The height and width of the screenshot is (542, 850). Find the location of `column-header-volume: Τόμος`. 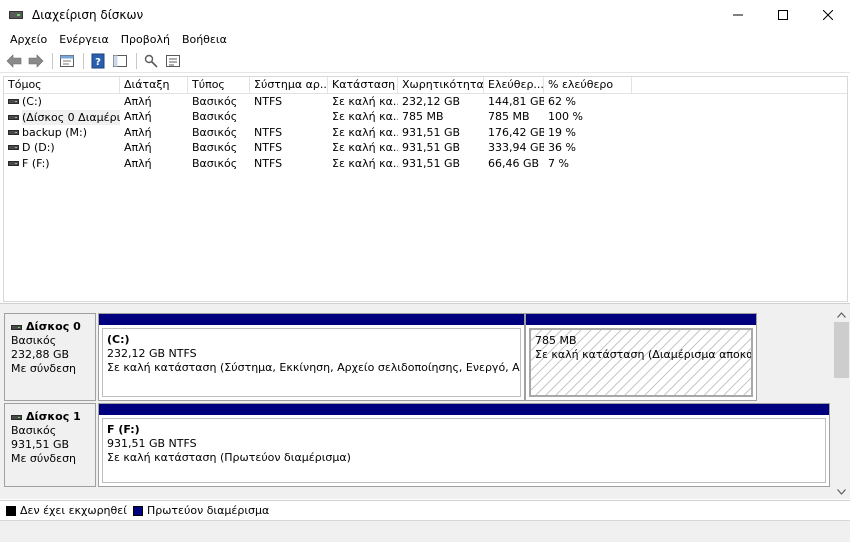

column-header-volume: Τόμος is located at coordinates (62, 85).